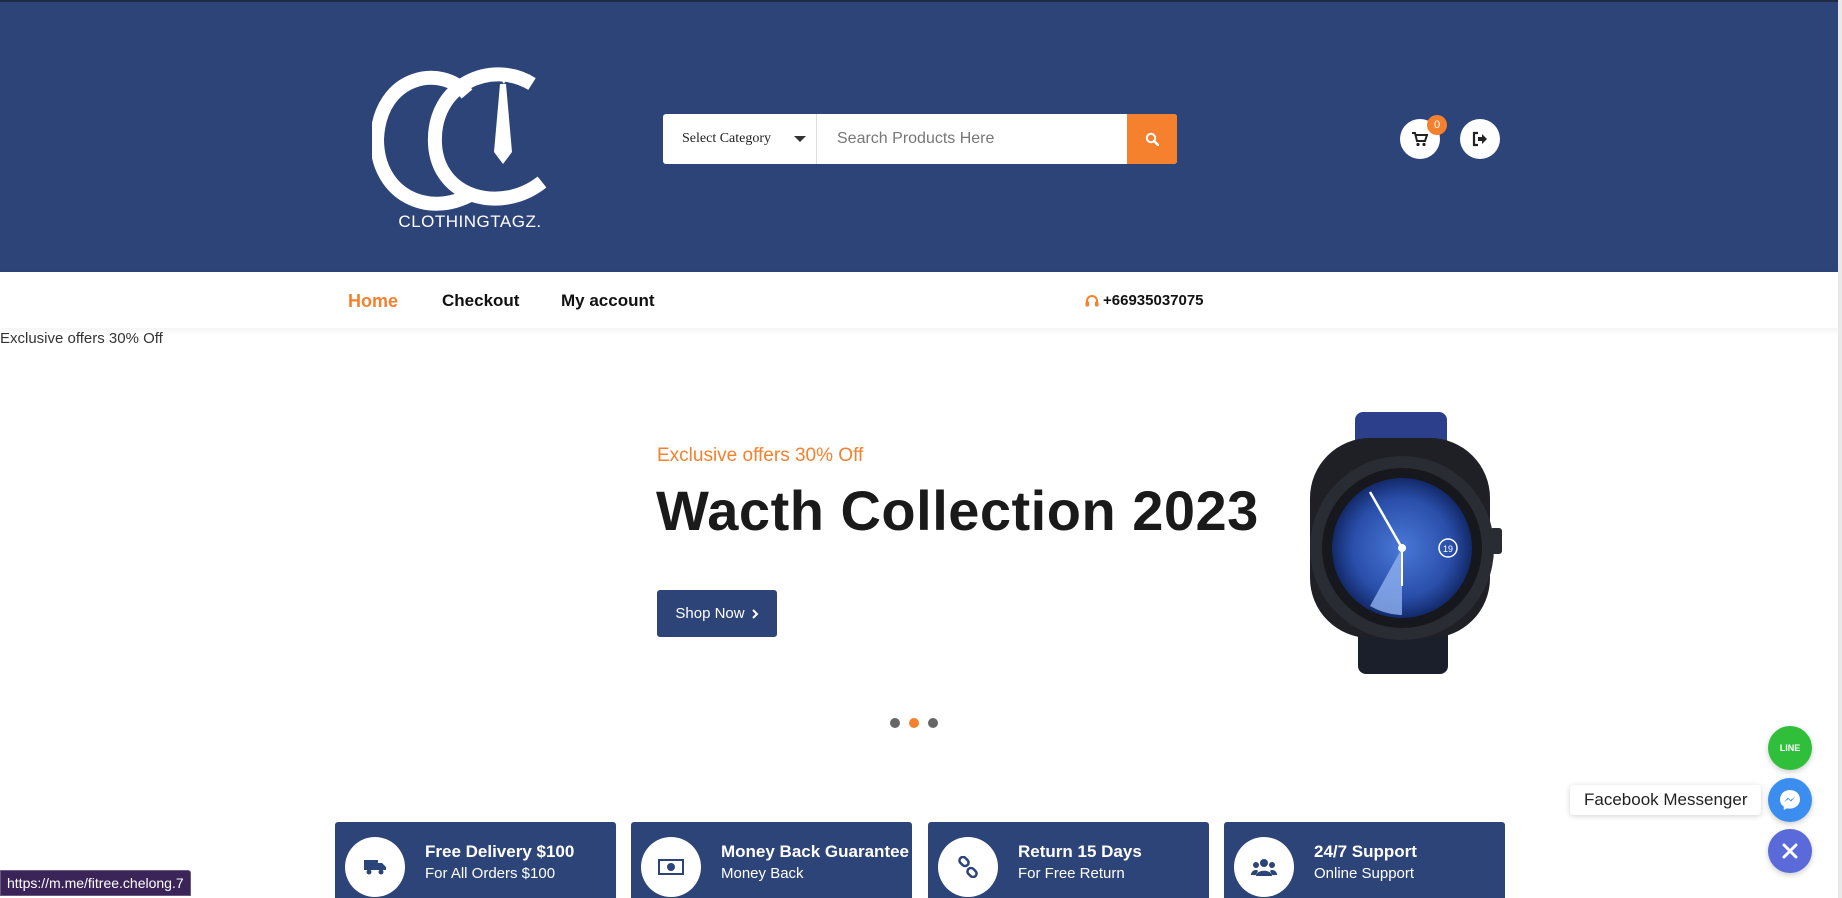  I want to click on cart-icon, so click(1420, 139).